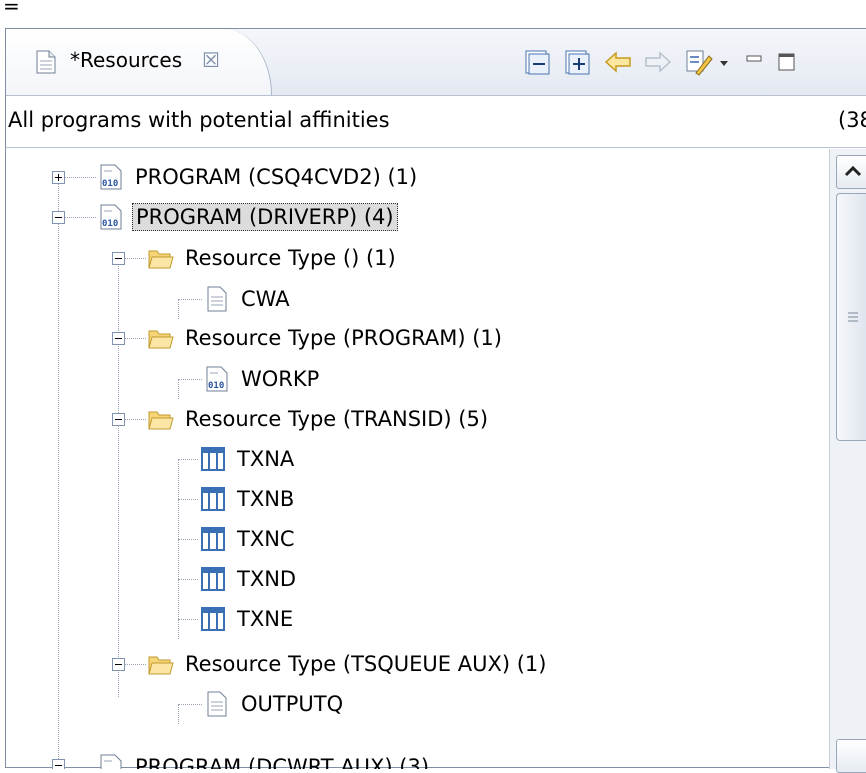 This screenshot has height=773, width=866. What do you see at coordinates (266, 499) in the screenshot?
I see `tree-item-label: TXNB` at bounding box center [266, 499].